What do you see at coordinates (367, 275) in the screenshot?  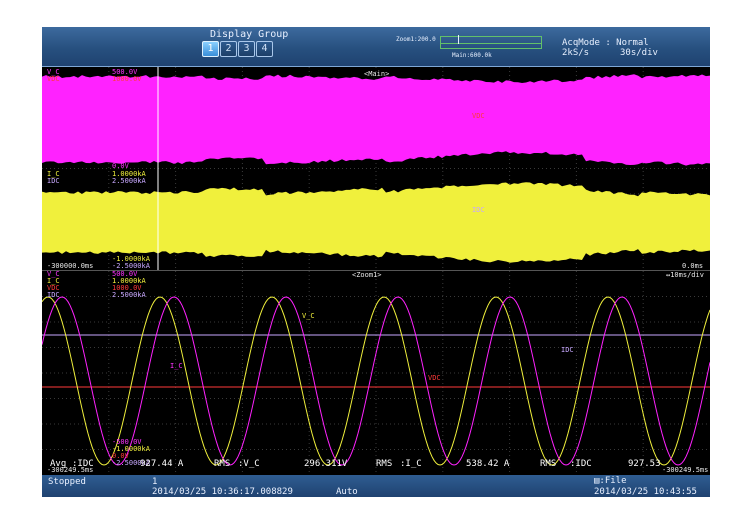 I see `zoom-panel-title: <Zoom1>` at bounding box center [367, 275].